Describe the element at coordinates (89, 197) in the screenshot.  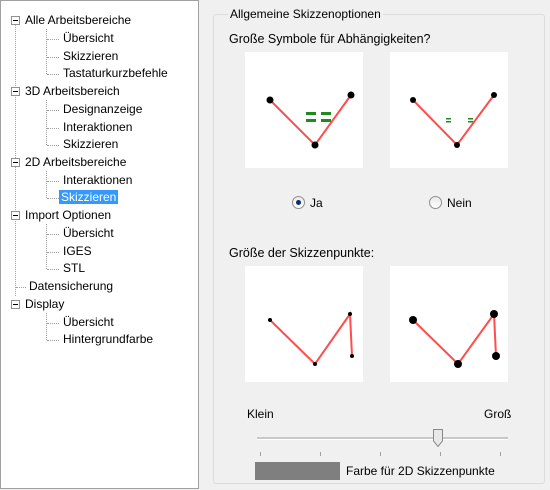
I see `tree-item-skizzieren-selected: Skizzieren` at that location.